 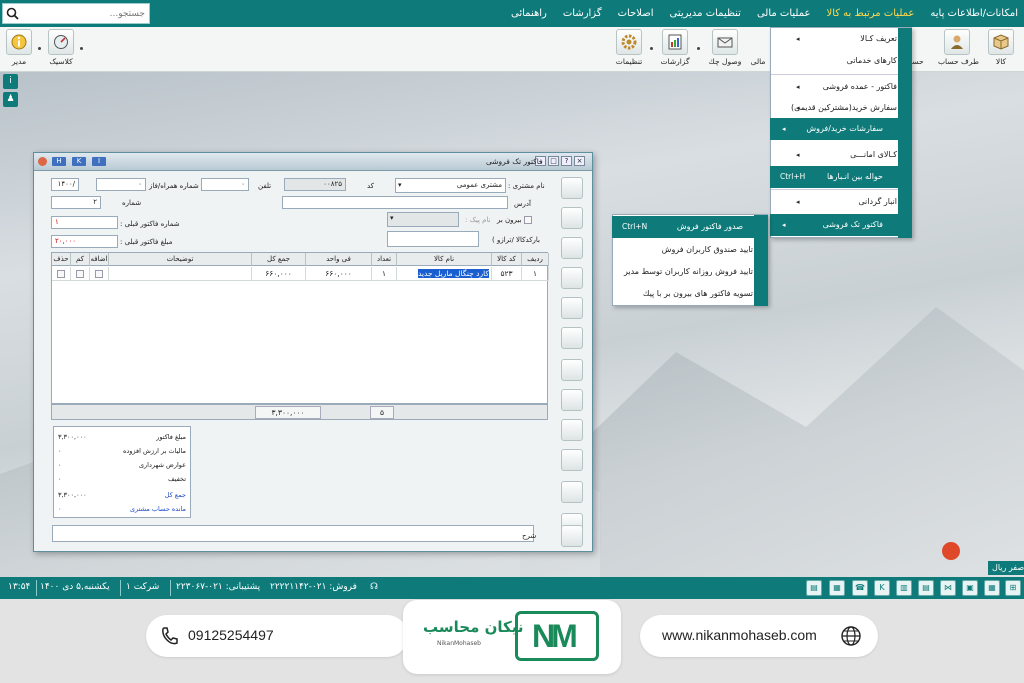 What do you see at coordinates (514, 220) in the screenshot?
I see `courier-checkbox: بیرون بر` at bounding box center [514, 220].